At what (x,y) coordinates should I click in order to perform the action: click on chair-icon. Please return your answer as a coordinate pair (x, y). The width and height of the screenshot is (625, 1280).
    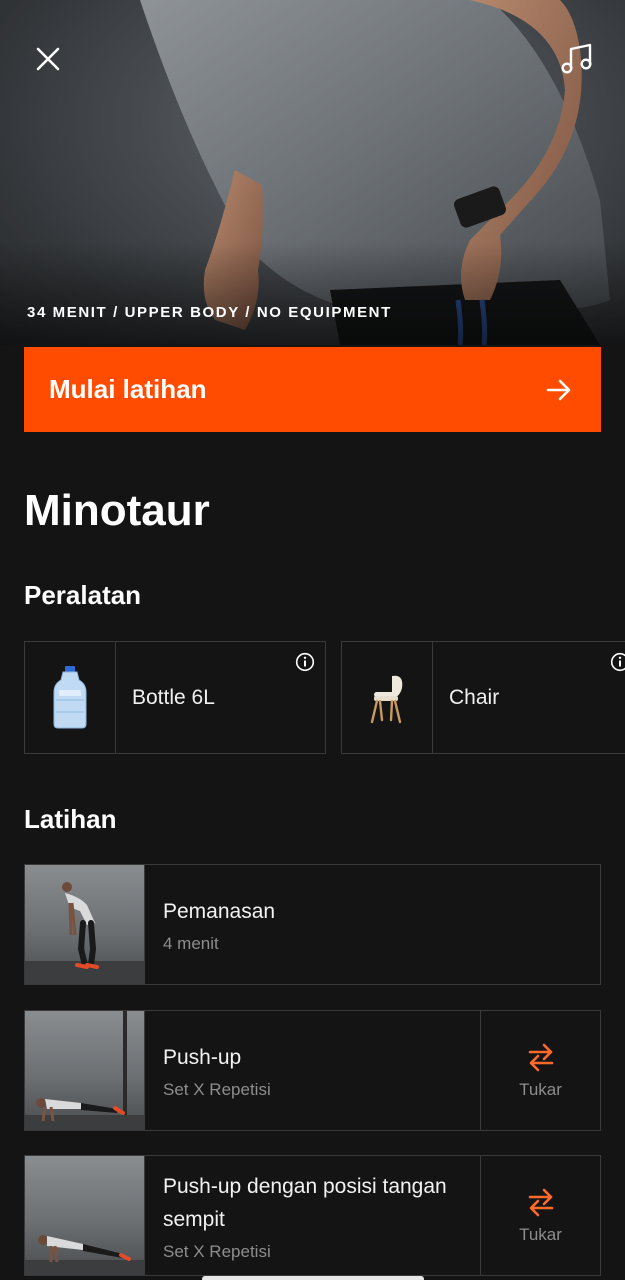
    Looking at the image, I should click on (386, 699).